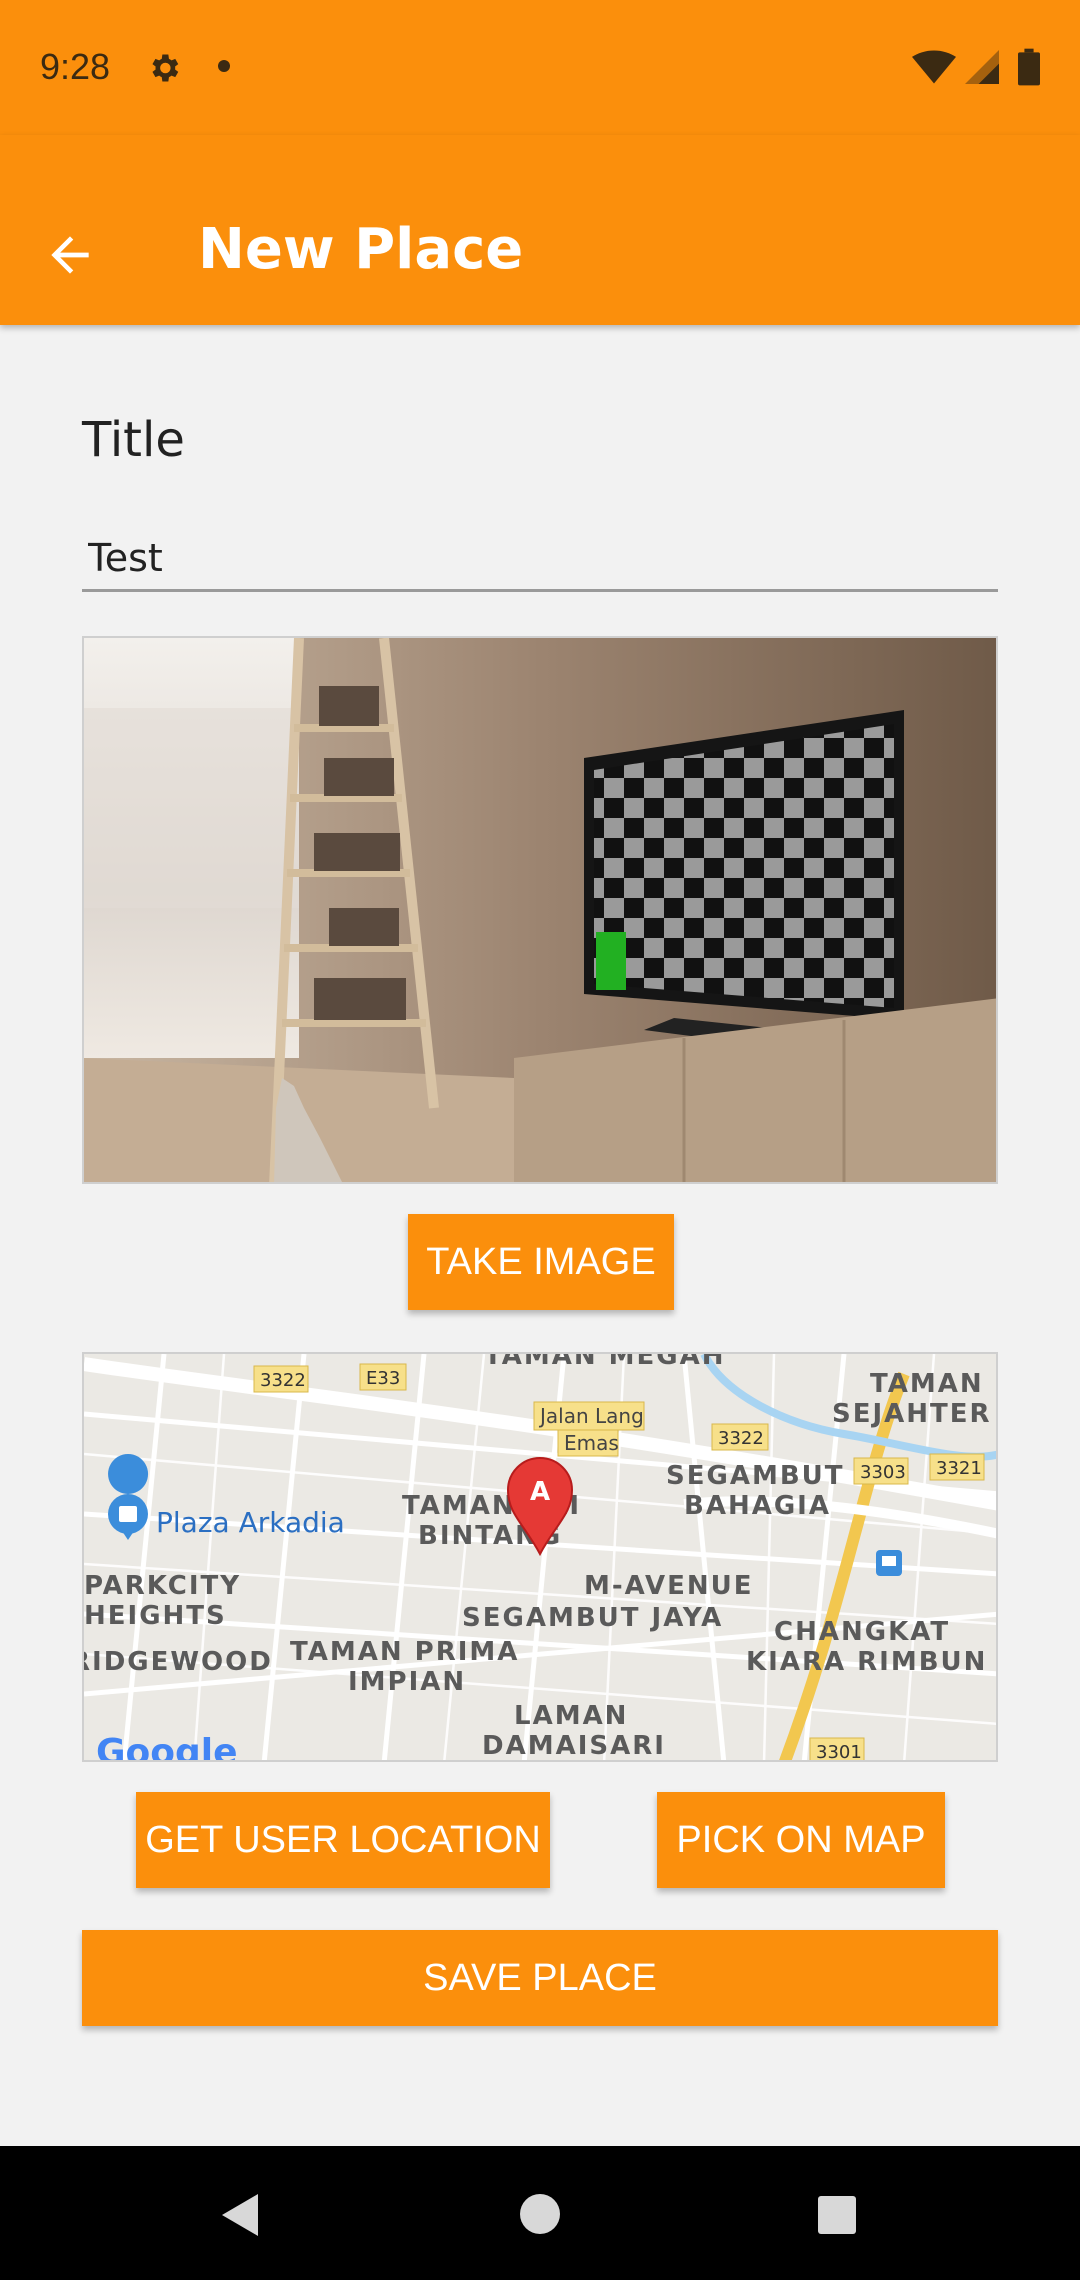 This screenshot has height=2280, width=1080. Describe the element at coordinates (757, 1506) in the screenshot. I see `map-label: BAHAGIA` at that location.